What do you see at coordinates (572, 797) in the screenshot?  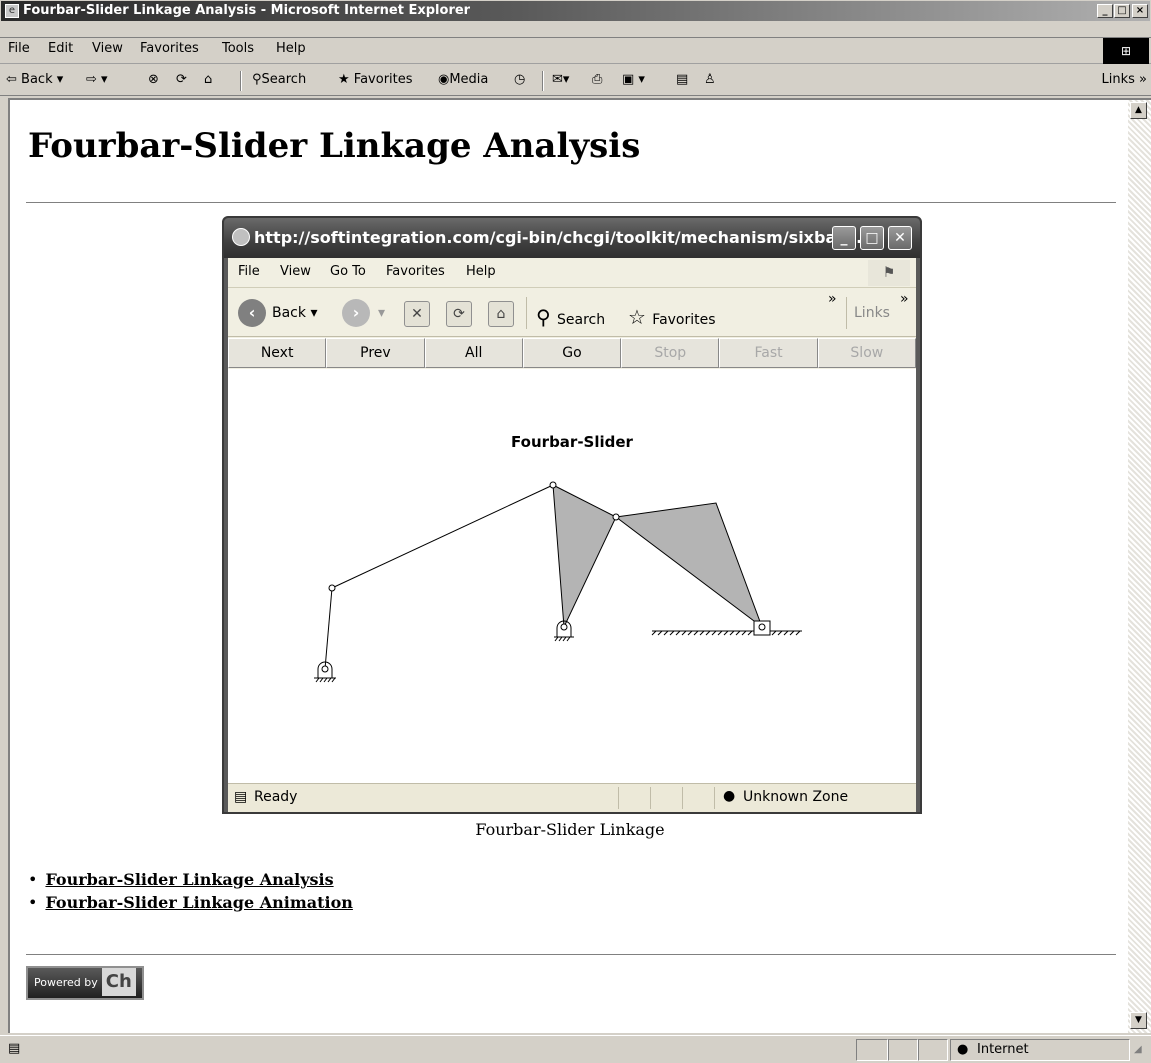 I see `inner-statusbar: ▤ Ready ● Unknown Zone` at bounding box center [572, 797].